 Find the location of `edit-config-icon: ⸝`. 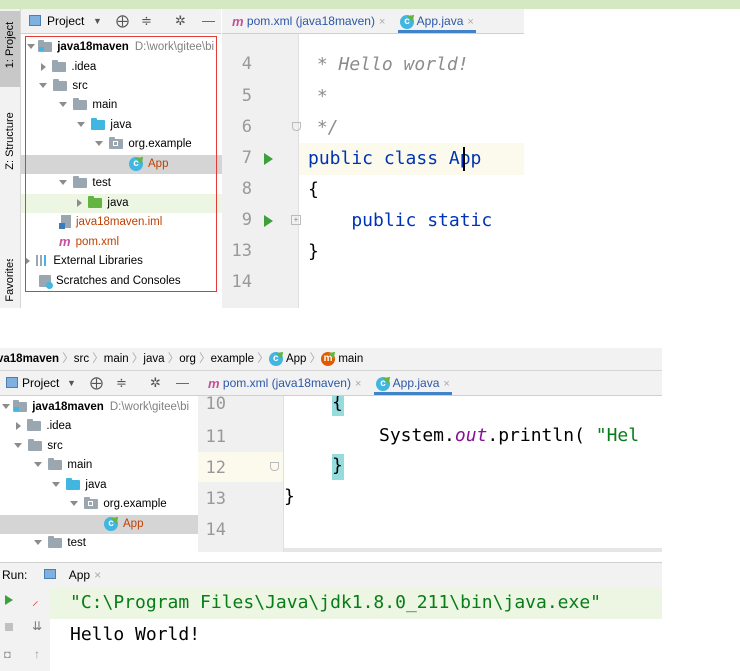

edit-config-icon: ⸝ is located at coordinates (35, 600).